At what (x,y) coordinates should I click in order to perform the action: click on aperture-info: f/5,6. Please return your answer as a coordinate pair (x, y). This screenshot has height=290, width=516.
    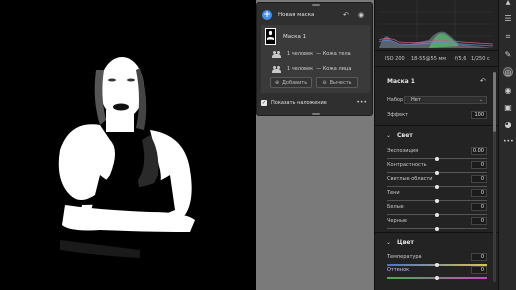
    Looking at the image, I should click on (461, 59).